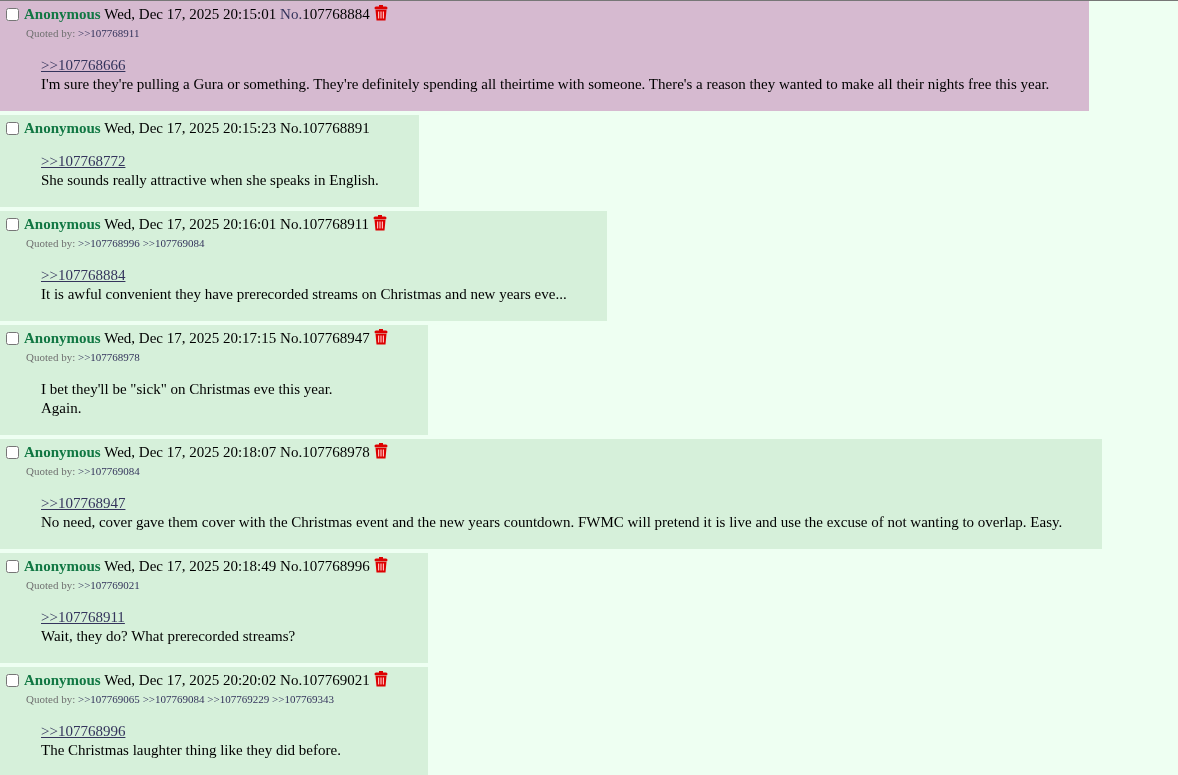 The height and width of the screenshot is (775, 1178). I want to click on quote-link: >>107768884, so click(83, 275).